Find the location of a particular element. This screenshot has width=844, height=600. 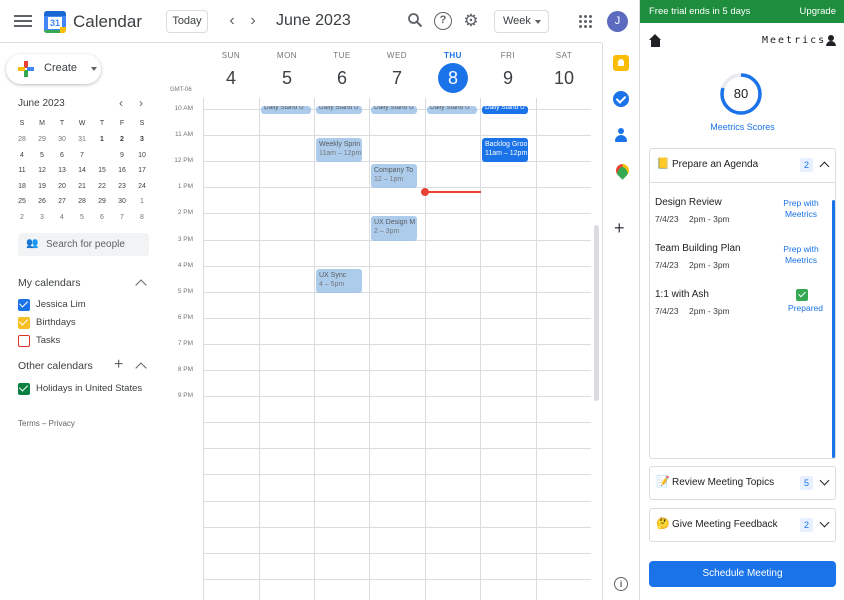

day-number: 6 is located at coordinates (342, 78).